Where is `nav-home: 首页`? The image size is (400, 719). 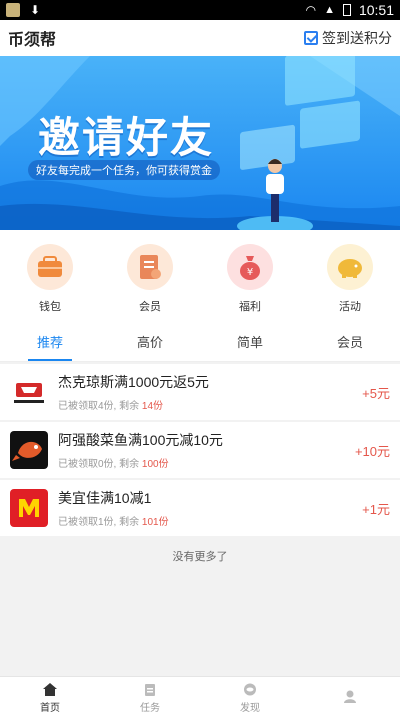
nav-home: 首页 is located at coordinates (50, 698).